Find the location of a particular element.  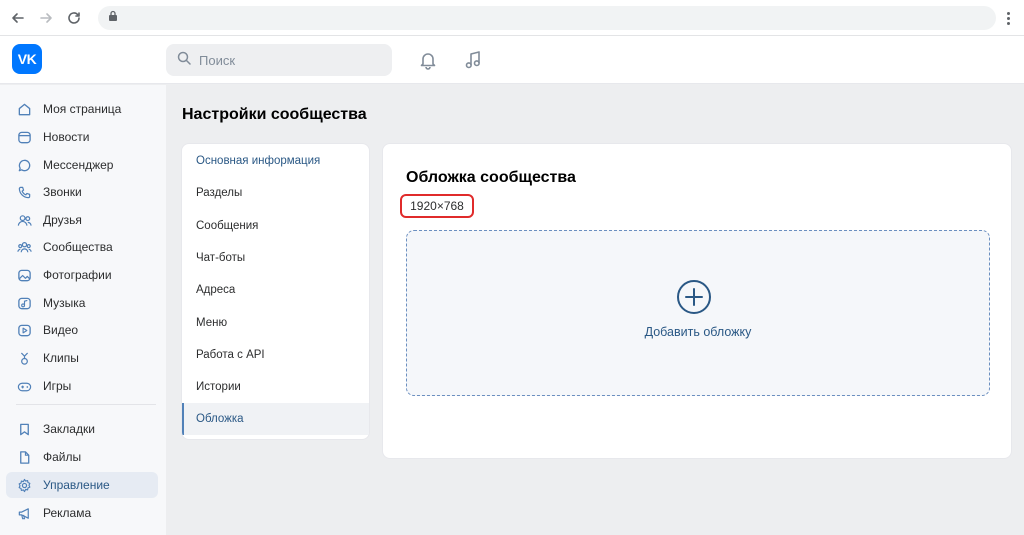

menu-item-cover: Обложка is located at coordinates (275, 419).